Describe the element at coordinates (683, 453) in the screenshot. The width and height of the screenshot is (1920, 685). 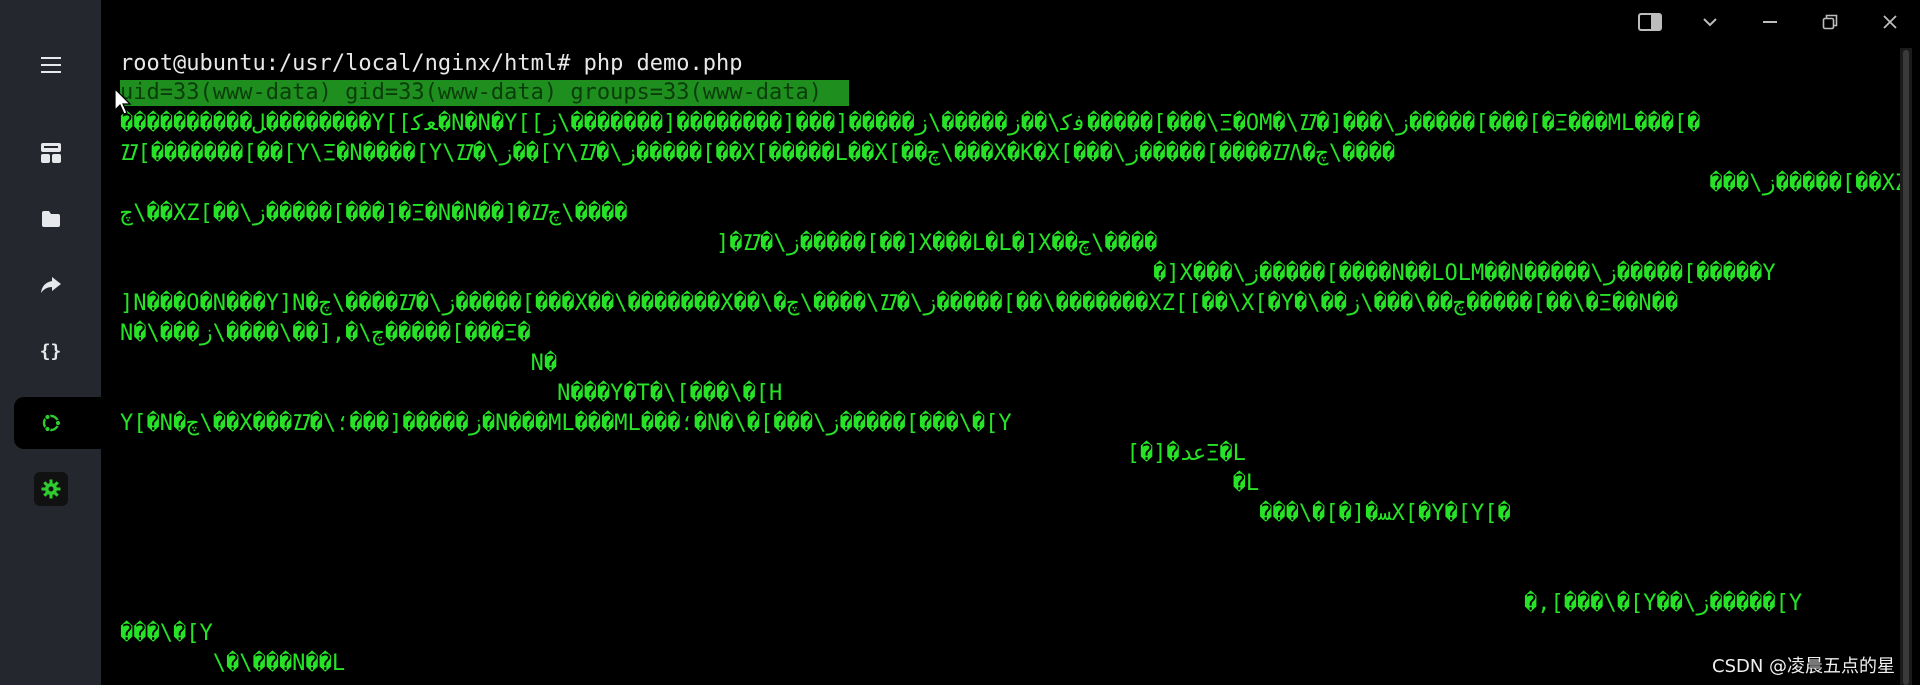
I see `output-line: [�]�ﻋﺪΞ�L` at that location.